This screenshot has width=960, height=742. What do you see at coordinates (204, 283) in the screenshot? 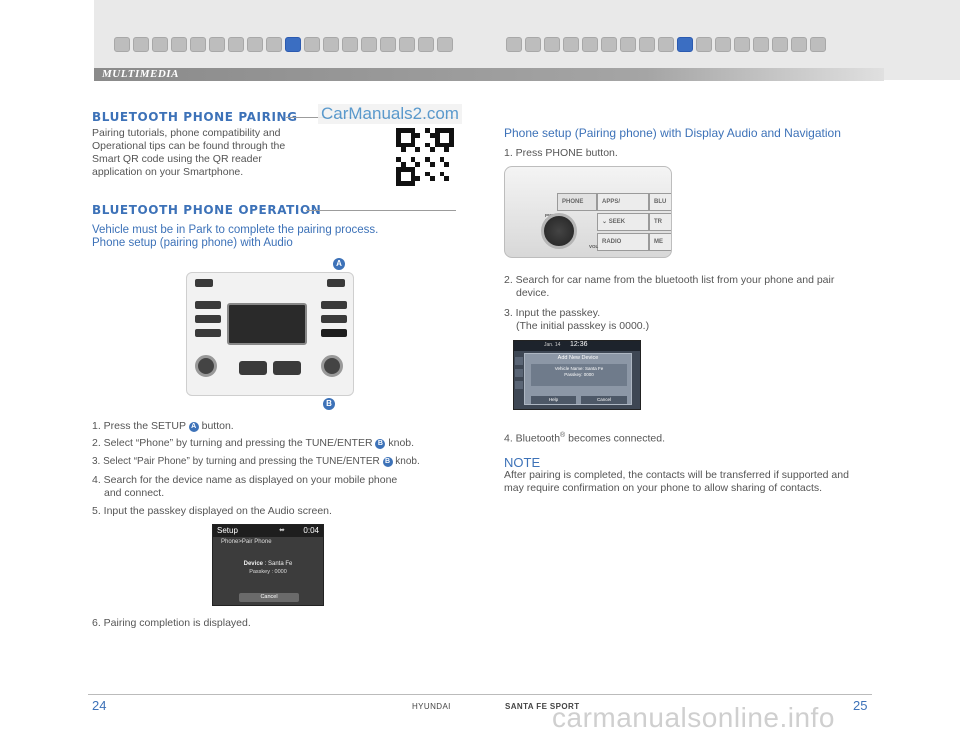
I see `eject-key` at bounding box center [204, 283].